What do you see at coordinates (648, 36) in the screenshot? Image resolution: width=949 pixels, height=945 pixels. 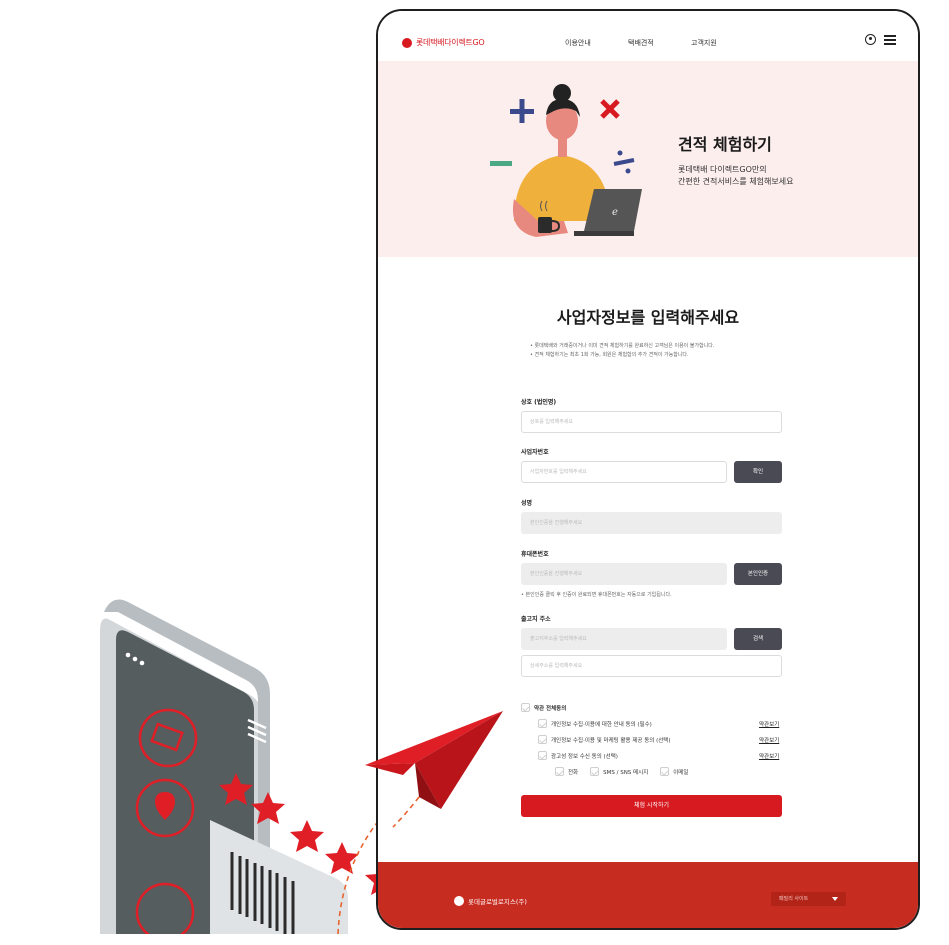 I see `top-navigation: 롯데택배다이렉트GO 이용안내 택배견적 고객지원` at bounding box center [648, 36].